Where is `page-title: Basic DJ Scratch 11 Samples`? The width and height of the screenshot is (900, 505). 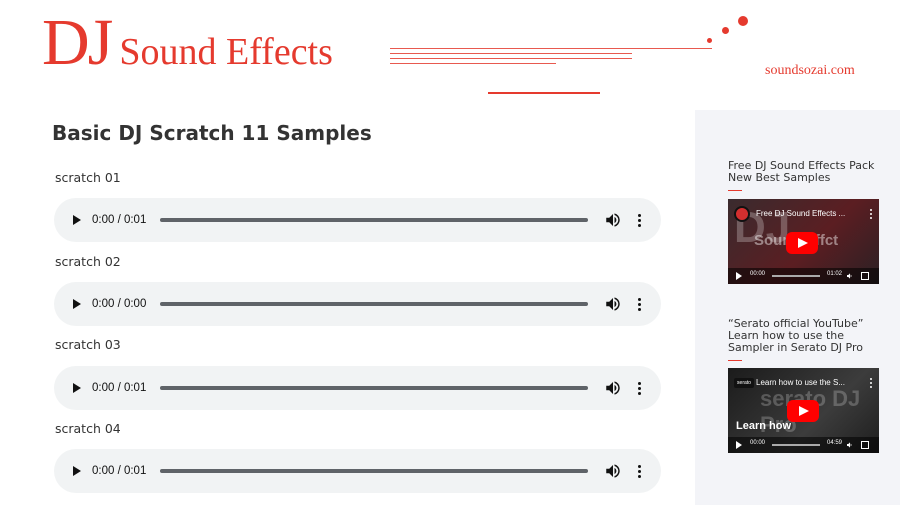
page-title: Basic DJ Scratch 11 Samples is located at coordinates (212, 133).